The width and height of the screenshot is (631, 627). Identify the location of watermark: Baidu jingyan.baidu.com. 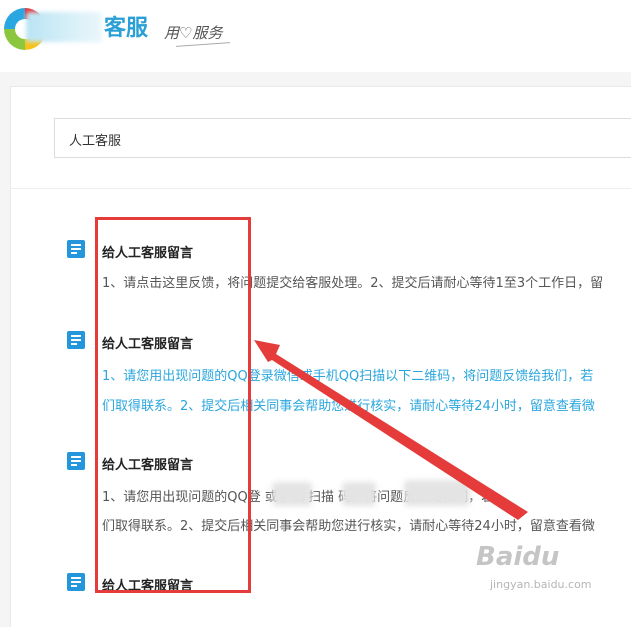
(551, 564).